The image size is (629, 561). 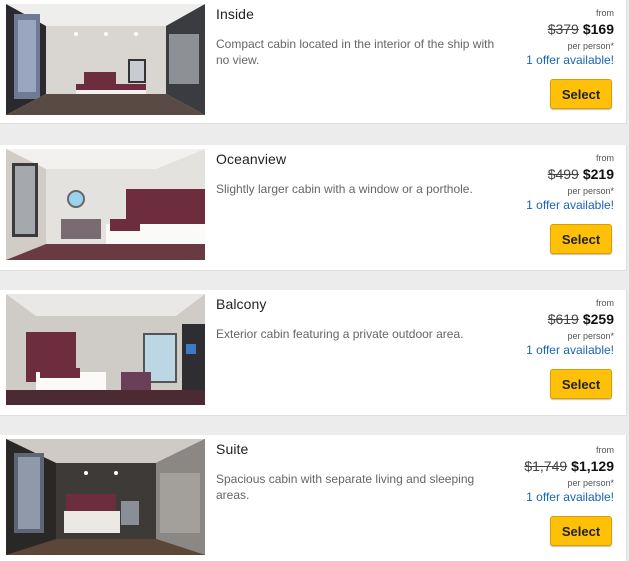 What do you see at coordinates (563, 174) in the screenshot?
I see `old-price: $499` at bounding box center [563, 174].